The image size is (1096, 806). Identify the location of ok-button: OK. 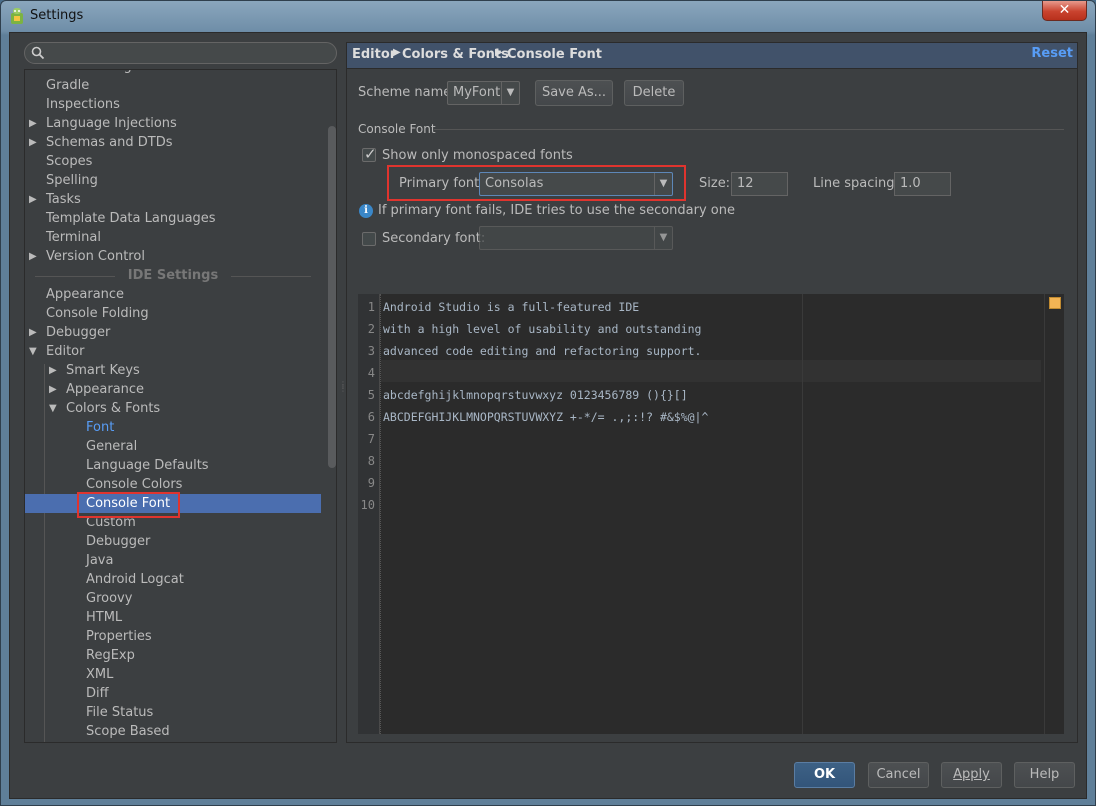
(824, 775).